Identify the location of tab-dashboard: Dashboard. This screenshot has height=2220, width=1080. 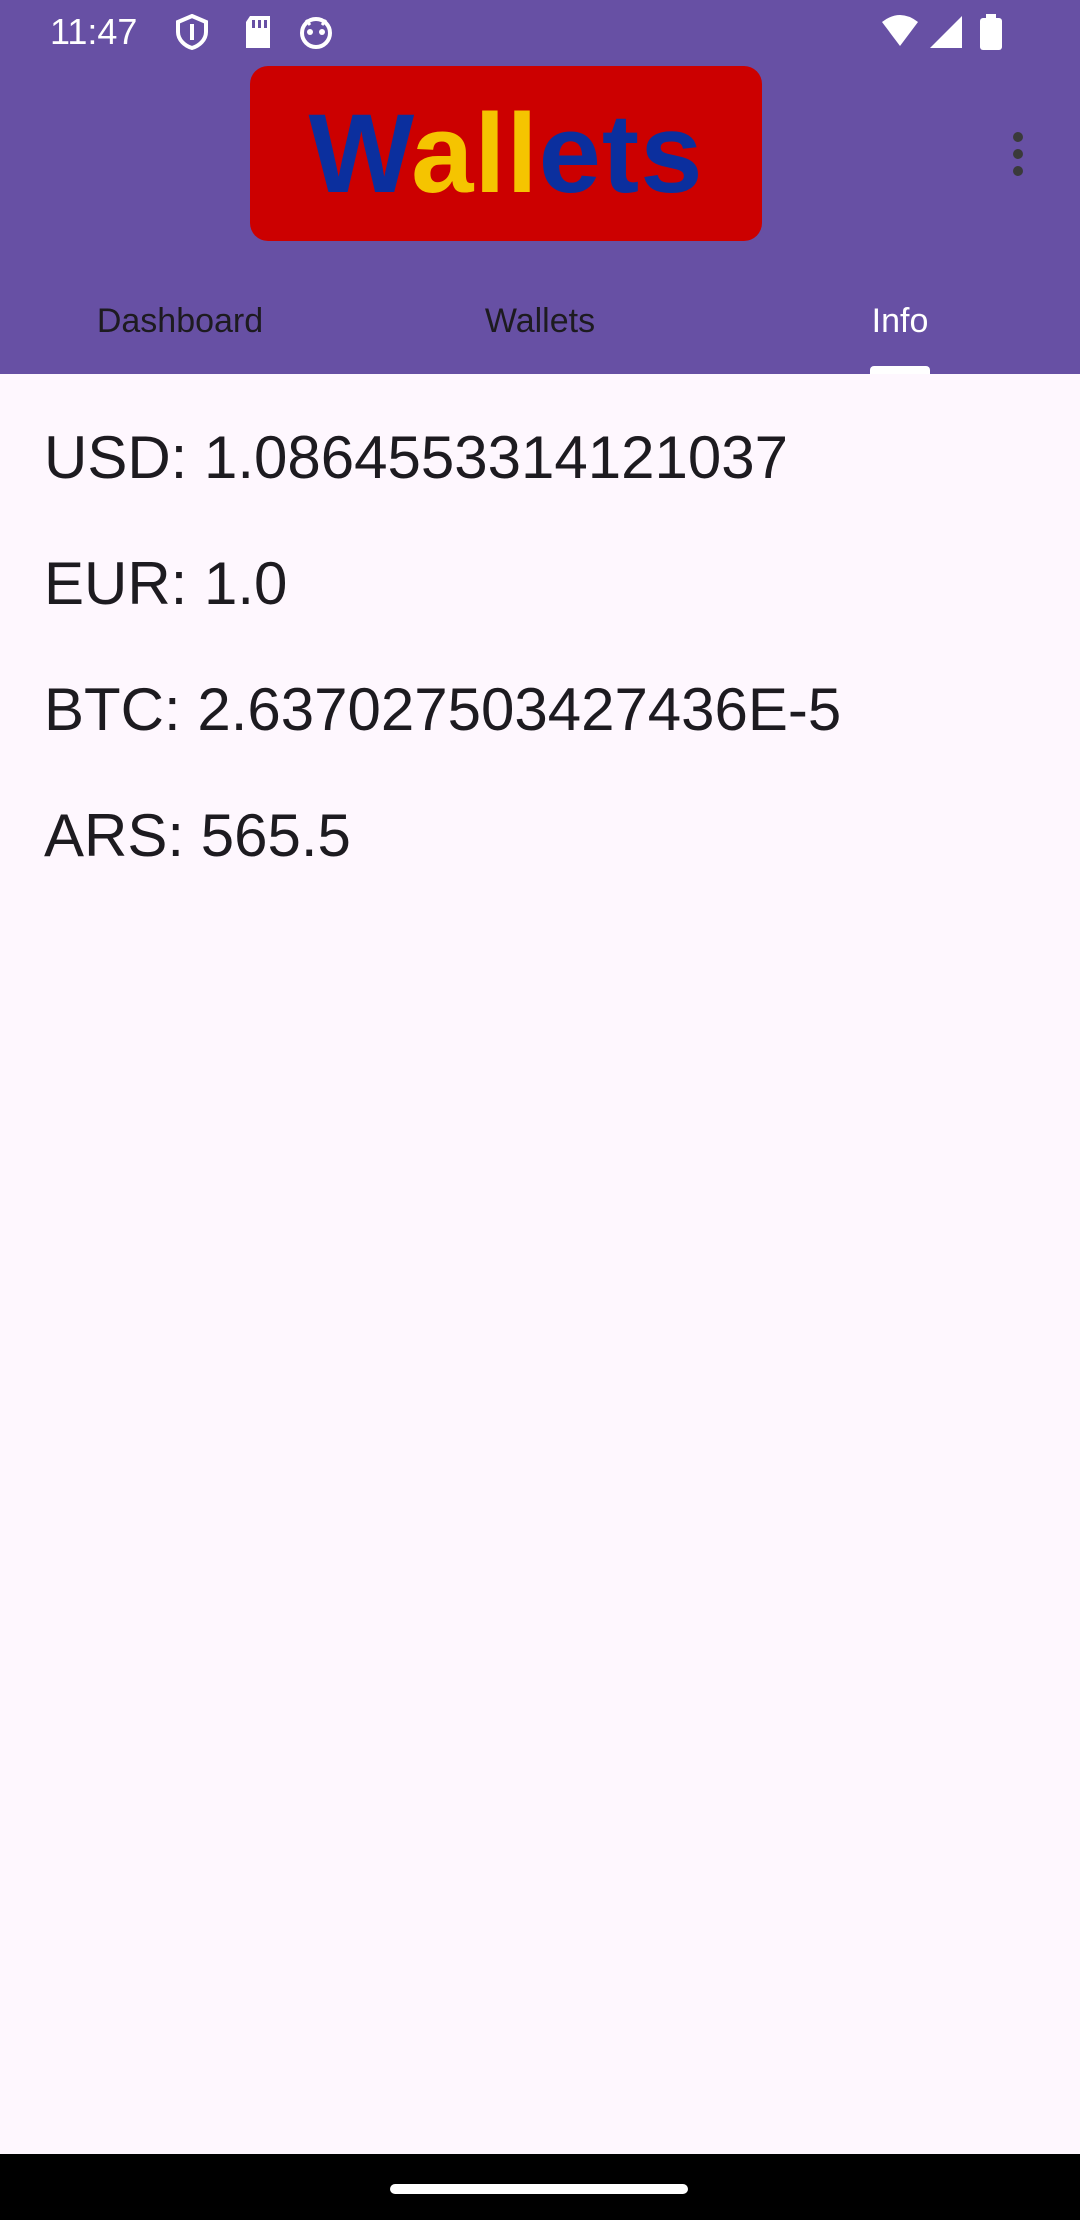
(180, 321).